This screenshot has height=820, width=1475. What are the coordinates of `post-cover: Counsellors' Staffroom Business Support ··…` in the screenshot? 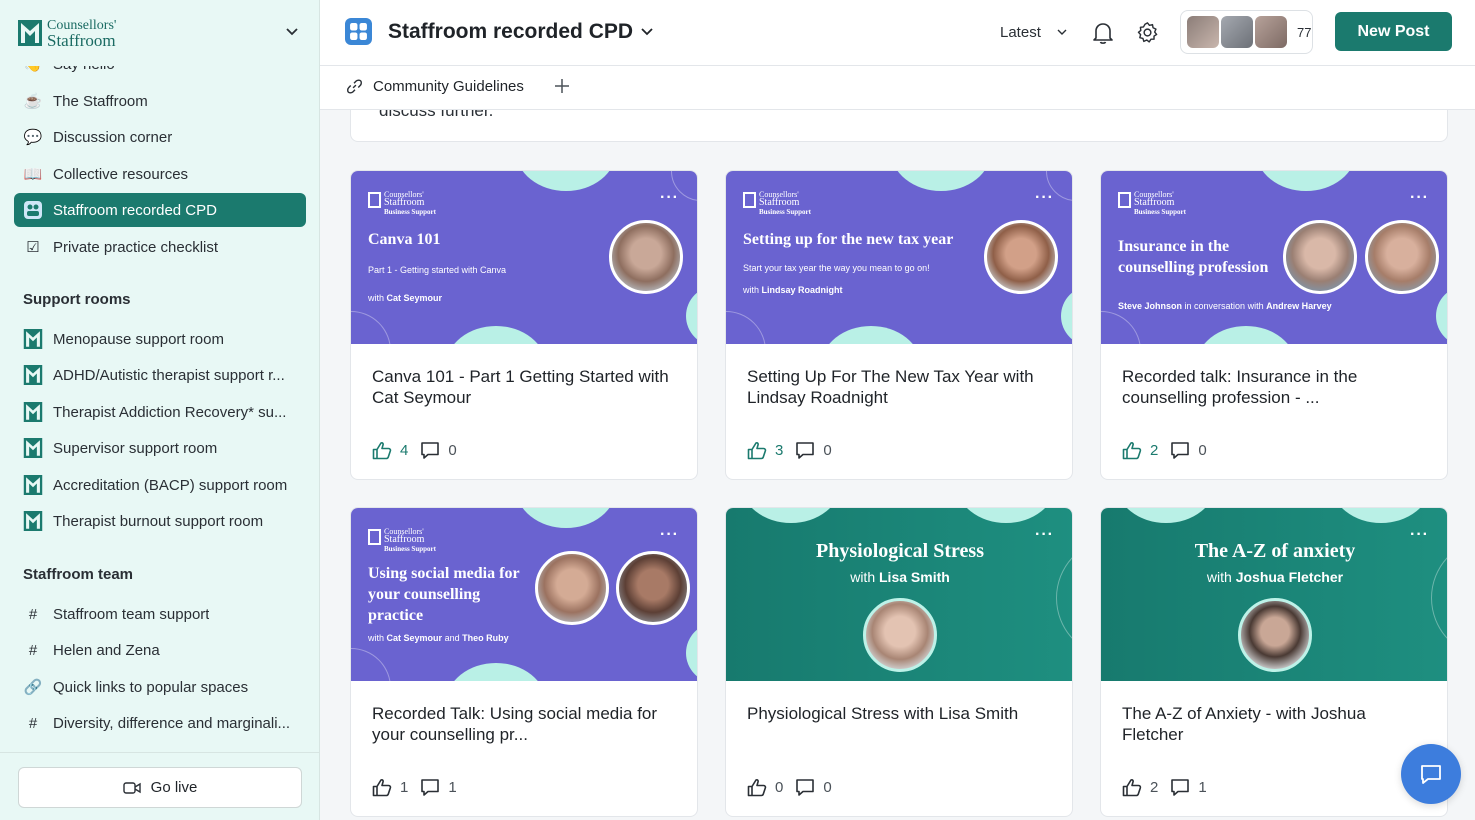 It's located at (1274, 257).